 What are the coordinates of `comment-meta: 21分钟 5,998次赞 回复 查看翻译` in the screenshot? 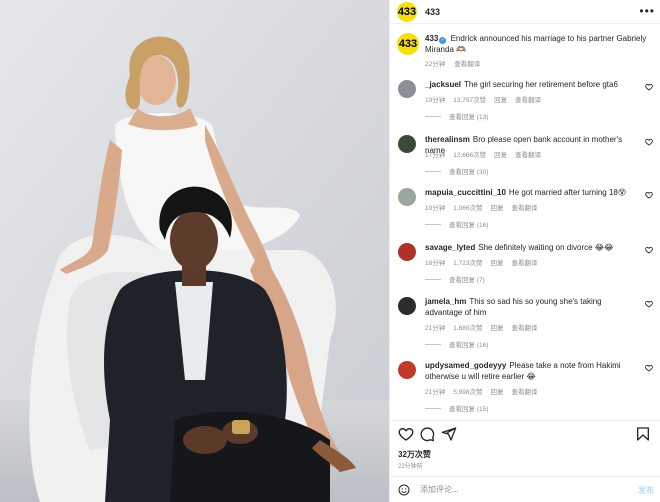 It's located at (485, 391).